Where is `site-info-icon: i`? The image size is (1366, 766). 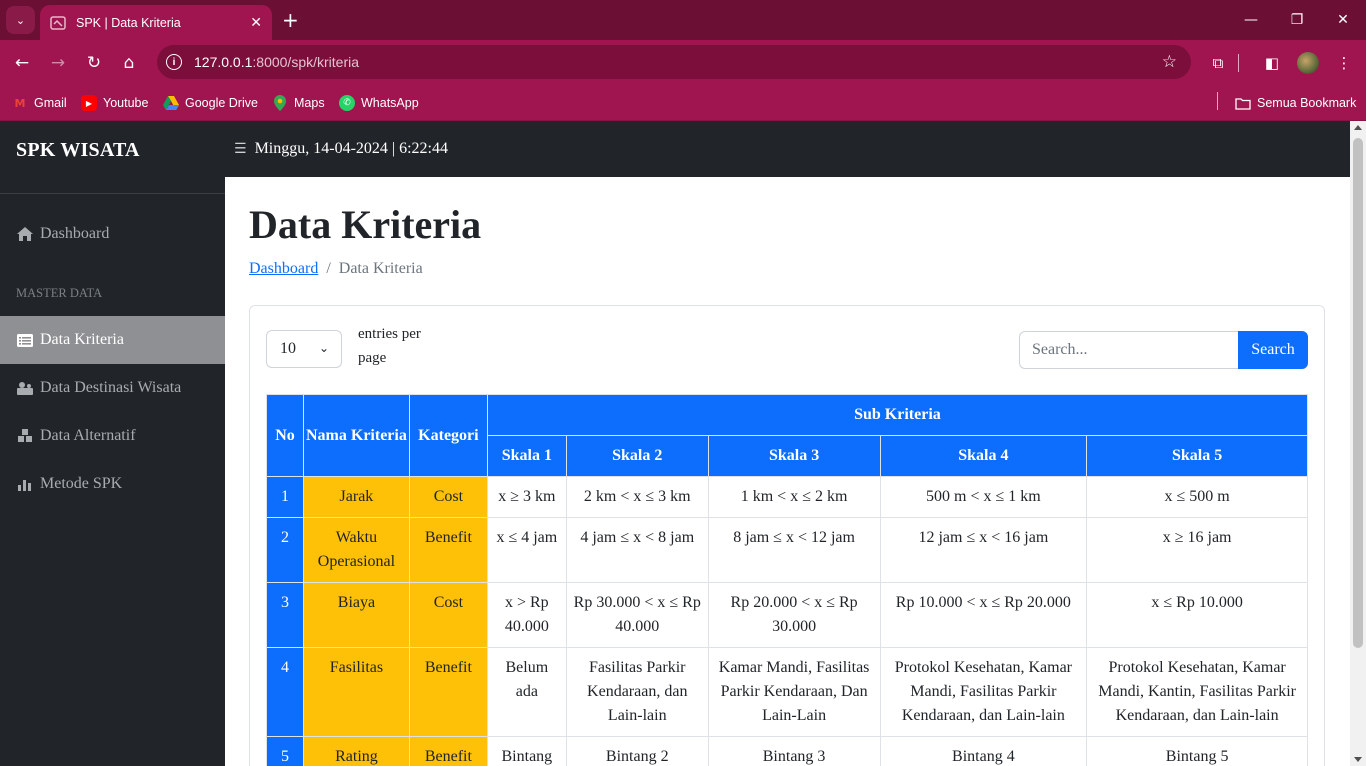
site-info-icon: i is located at coordinates (174, 62).